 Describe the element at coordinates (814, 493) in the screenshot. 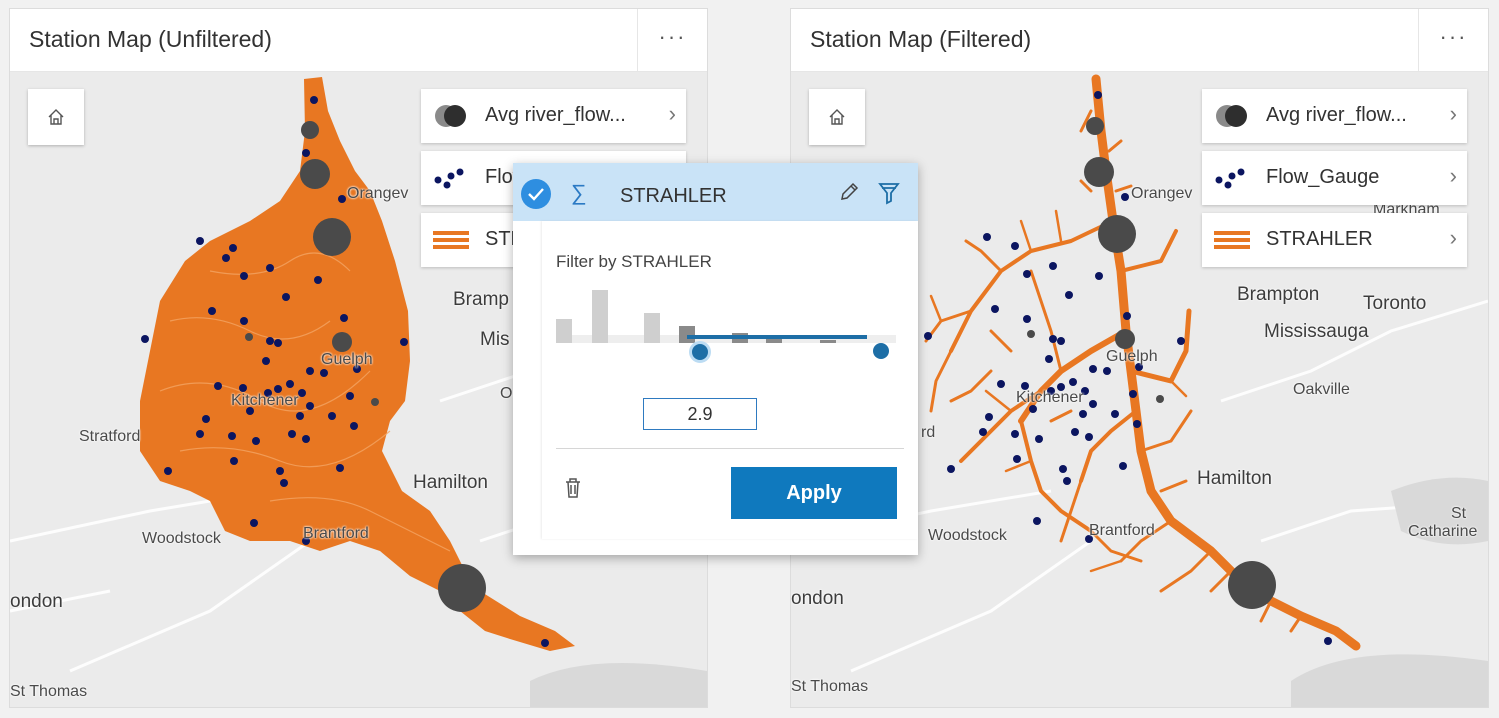

I see `apply-button: Apply` at that location.